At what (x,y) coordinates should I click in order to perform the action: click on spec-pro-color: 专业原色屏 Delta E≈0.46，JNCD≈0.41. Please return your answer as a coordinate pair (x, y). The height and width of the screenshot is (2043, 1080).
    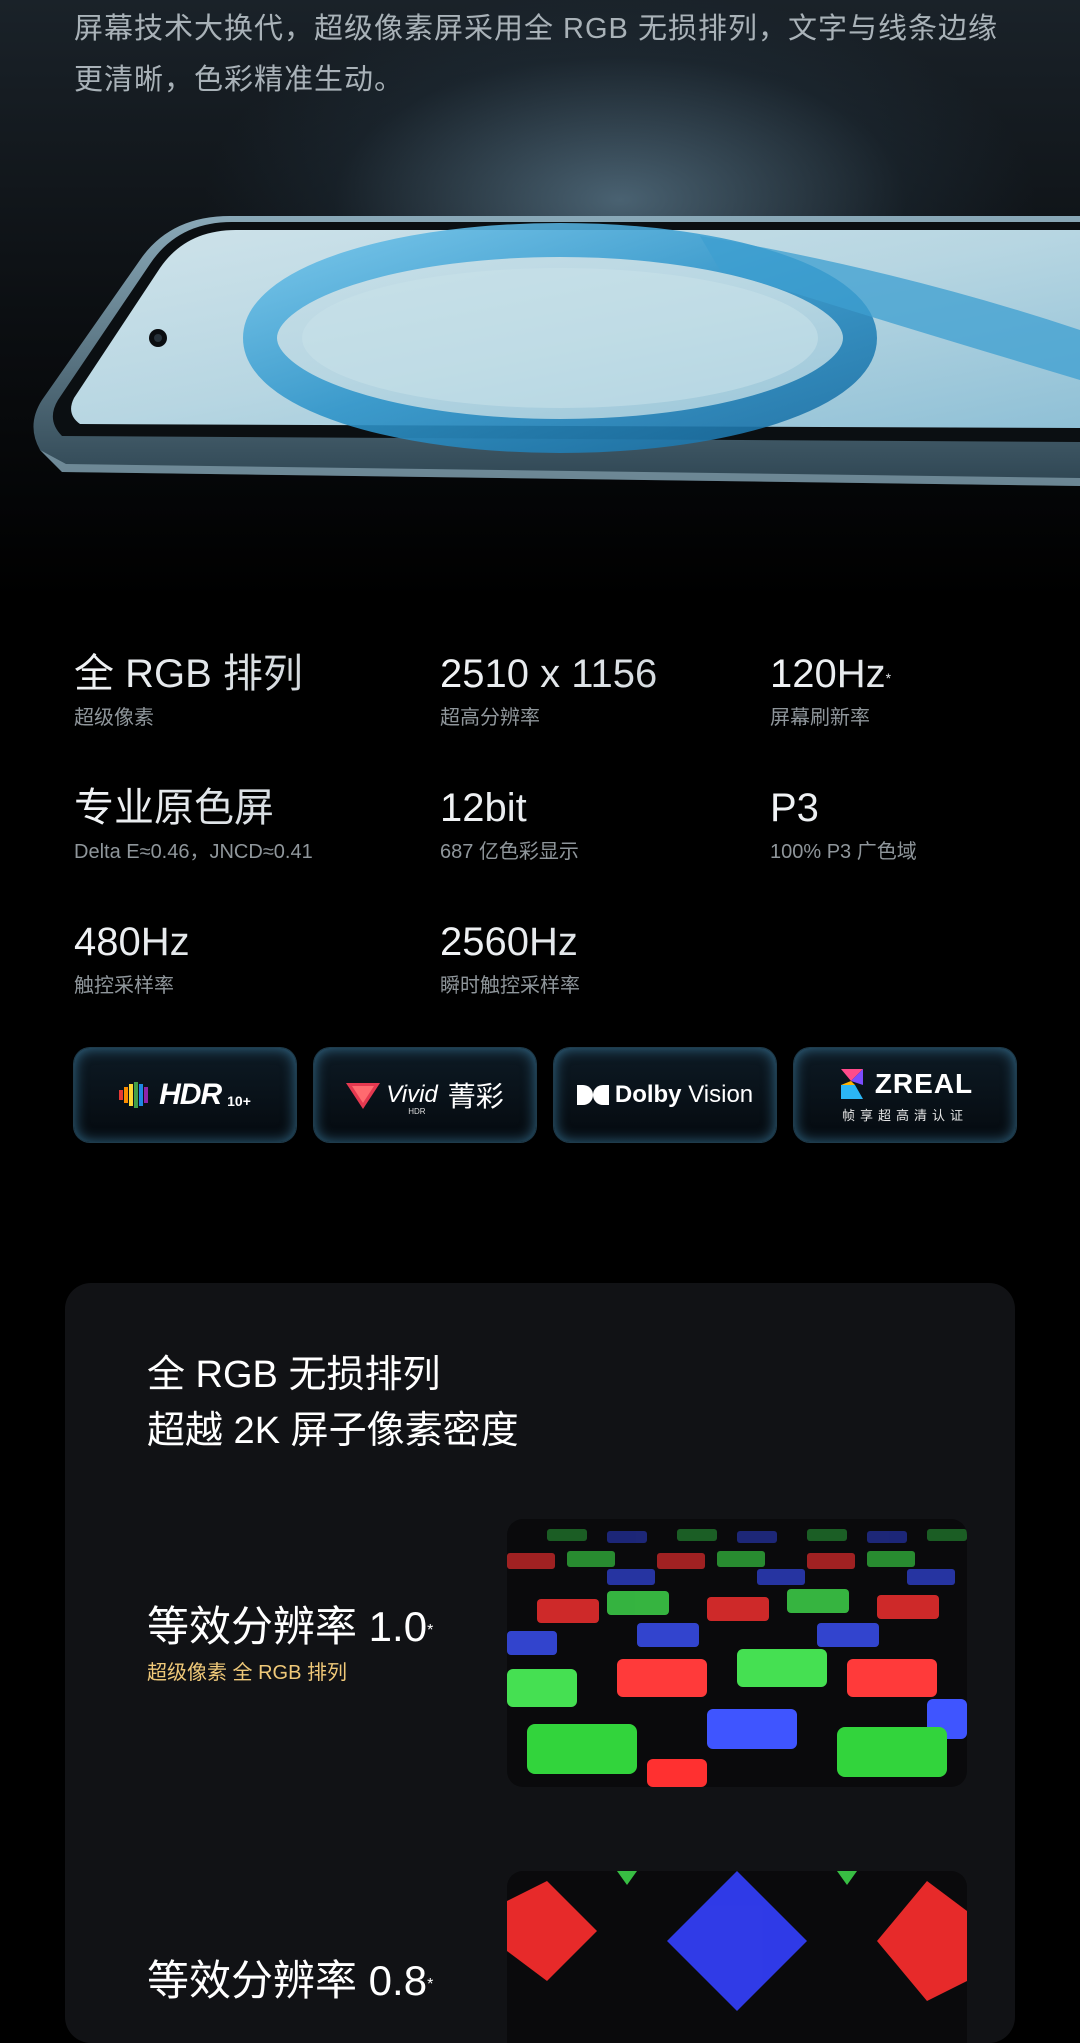
    Looking at the image, I should click on (244, 825).